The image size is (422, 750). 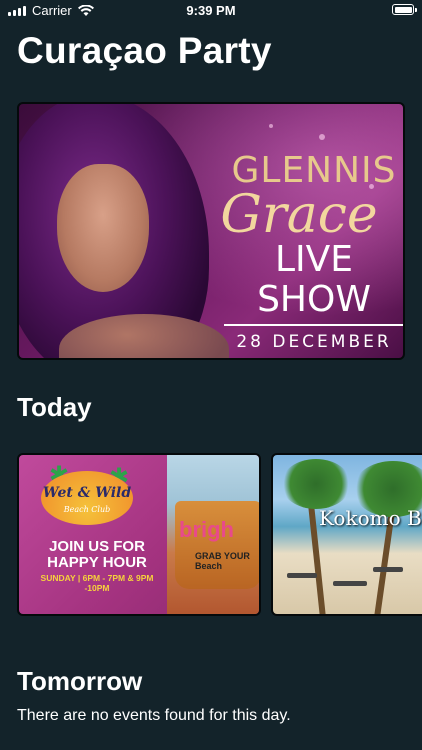 I want to click on section-title-tomorrow: Tomorrow, so click(x=80, y=681).